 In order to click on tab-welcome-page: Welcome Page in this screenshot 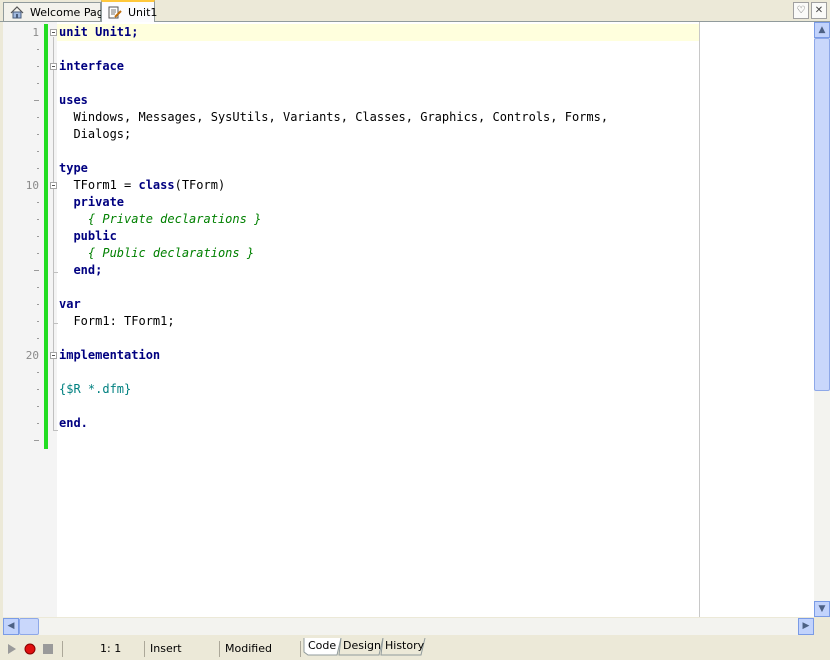, I will do `click(56, 11)`.